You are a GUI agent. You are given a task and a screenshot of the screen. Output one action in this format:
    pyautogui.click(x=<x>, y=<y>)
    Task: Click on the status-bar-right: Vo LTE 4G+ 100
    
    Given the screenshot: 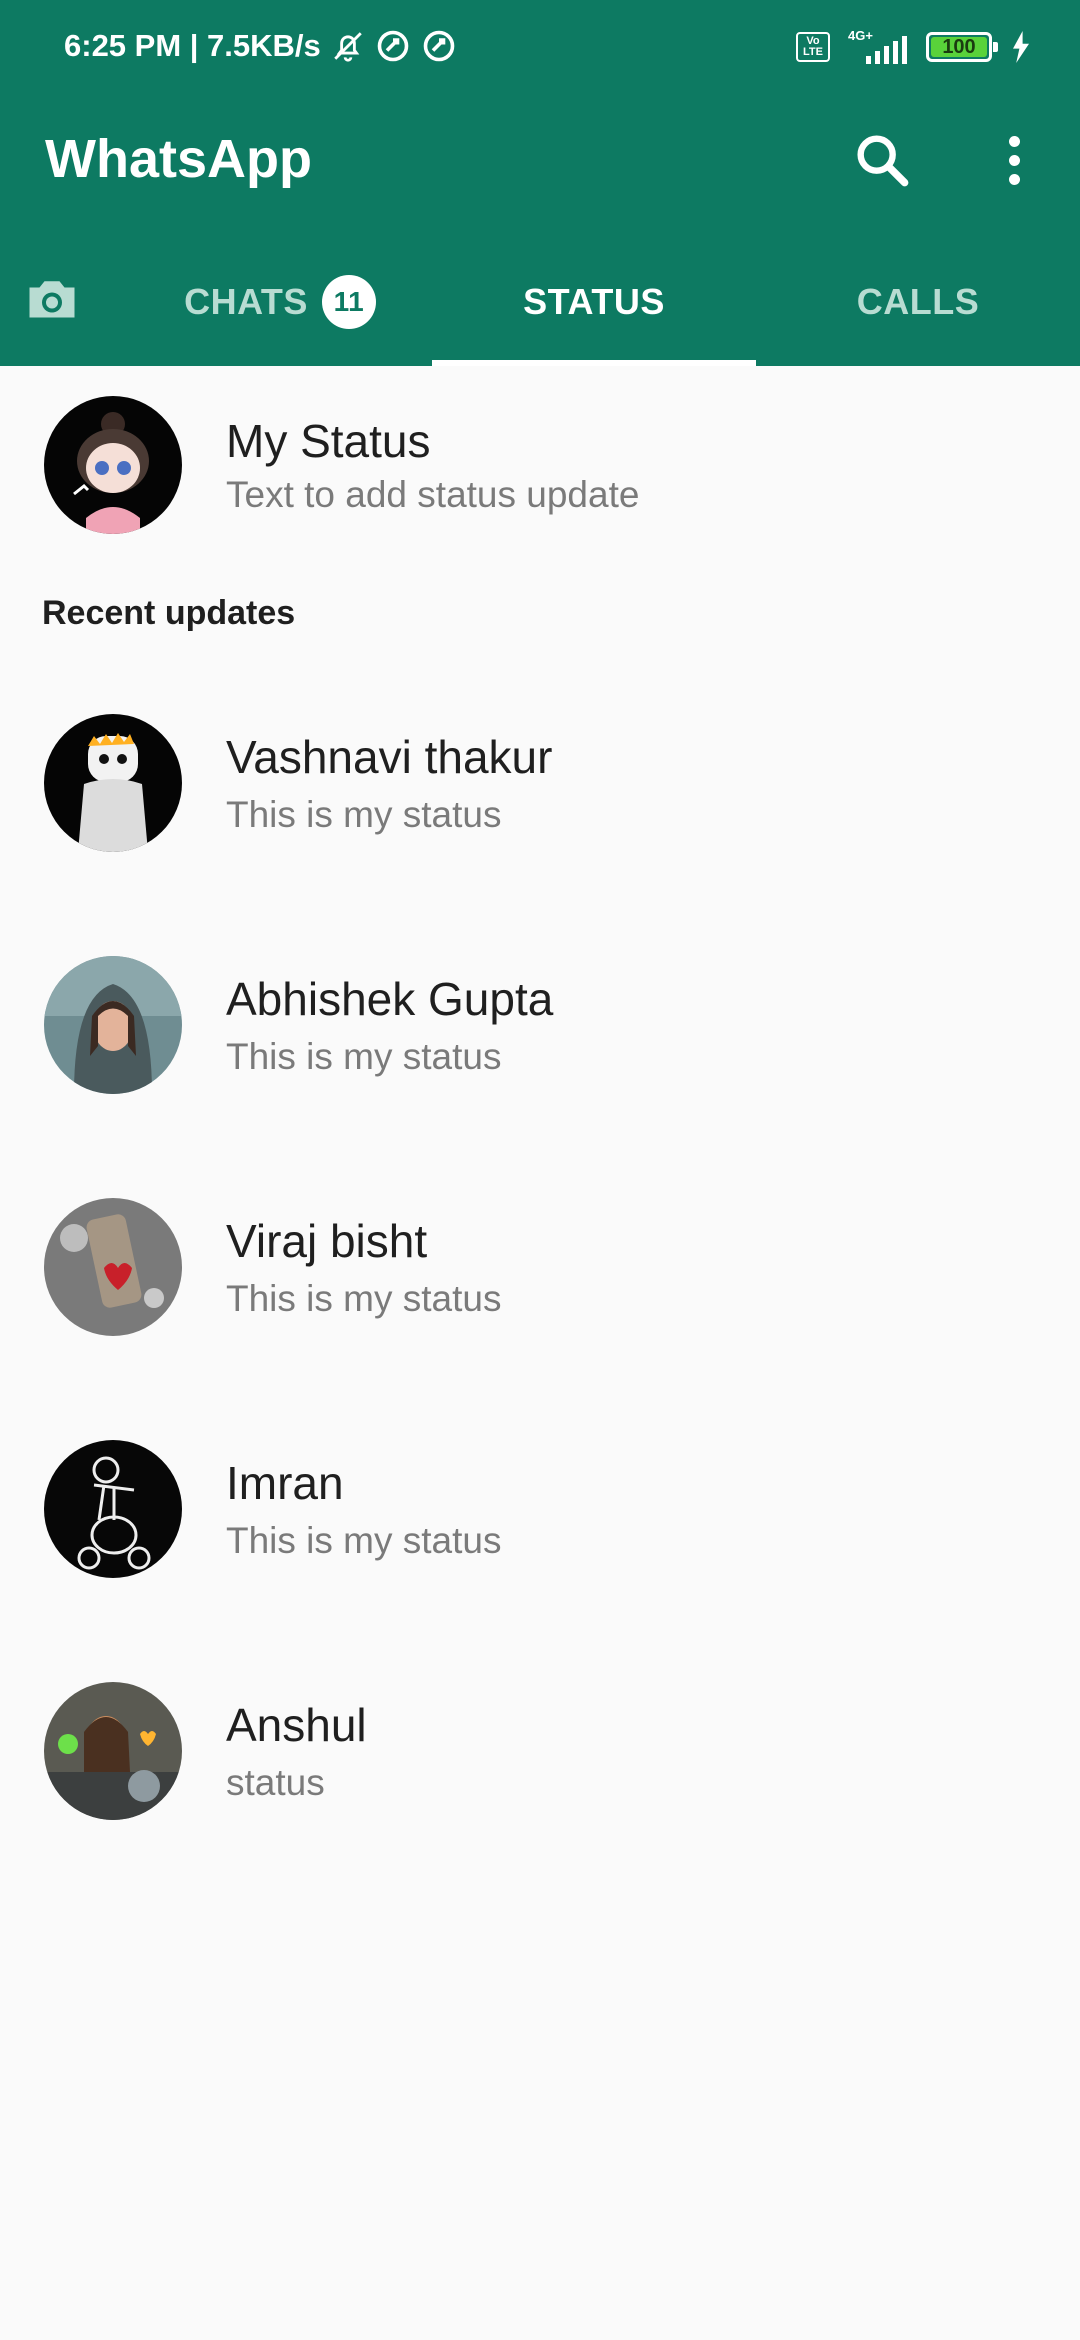 What is the action you would take?
    pyautogui.click(x=914, y=46)
    